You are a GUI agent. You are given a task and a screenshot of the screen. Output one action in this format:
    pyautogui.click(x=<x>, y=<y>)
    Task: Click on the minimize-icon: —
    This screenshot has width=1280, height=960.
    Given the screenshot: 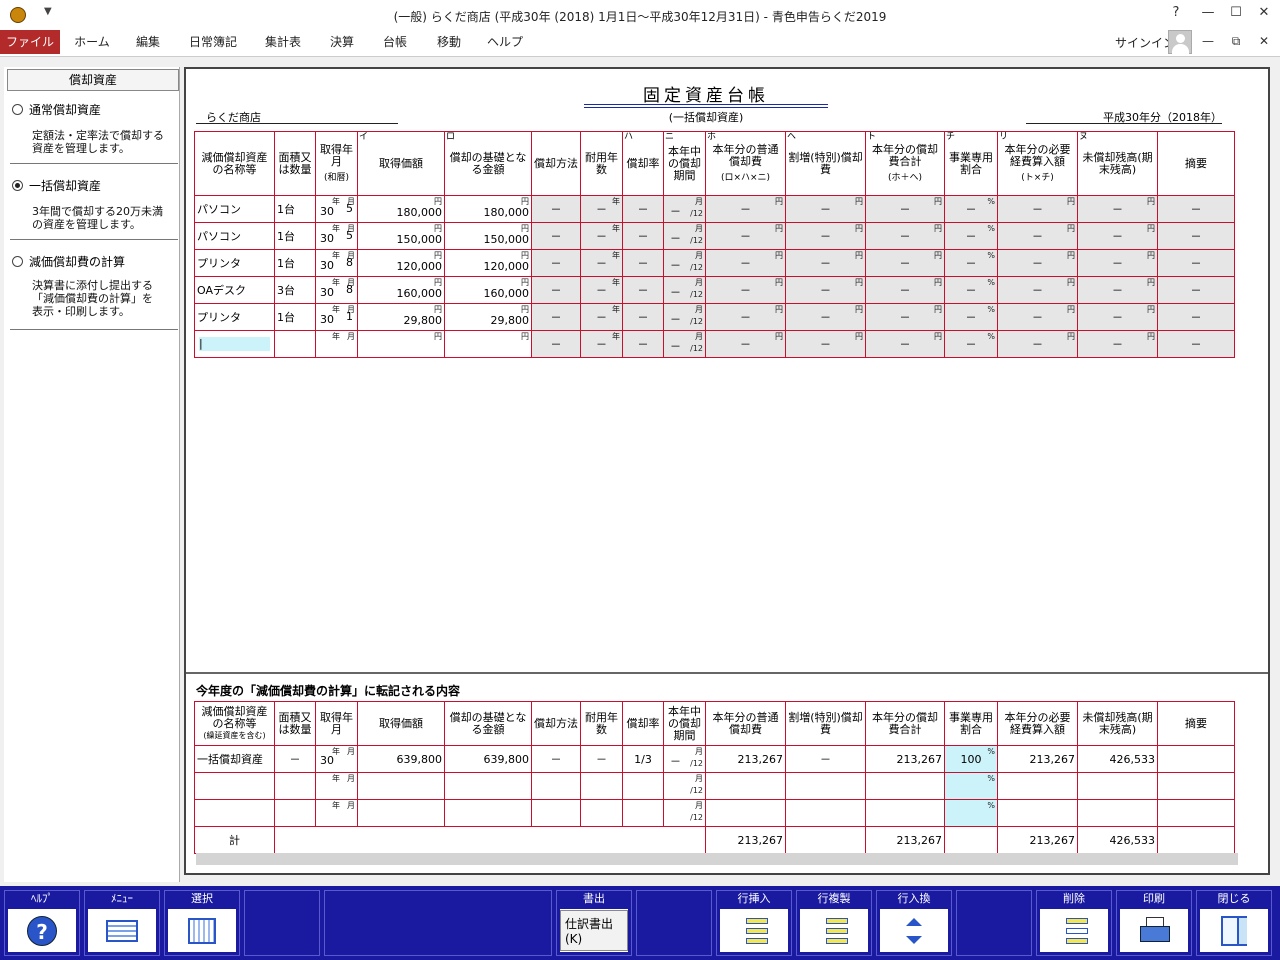 What is the action you would take?
    pyautogui.click(x=1208, y=12)
    